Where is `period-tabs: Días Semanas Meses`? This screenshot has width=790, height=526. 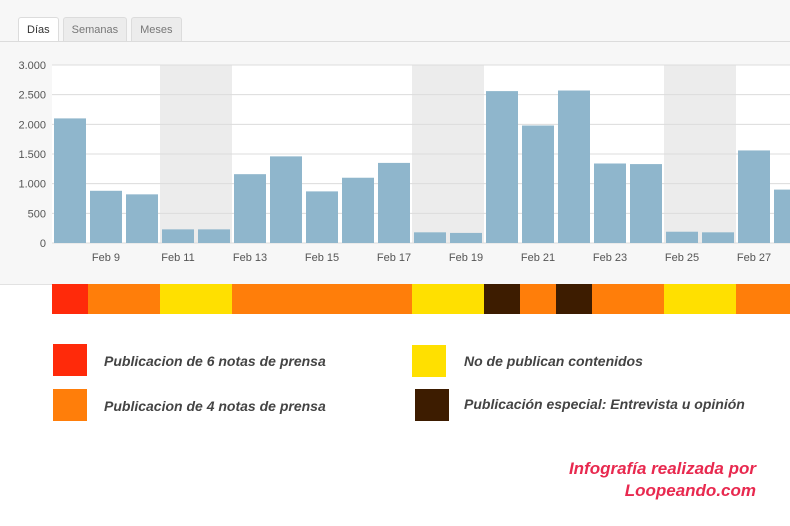
period-tabs: Días Semanas Meses is located at coordinates (100, 29).